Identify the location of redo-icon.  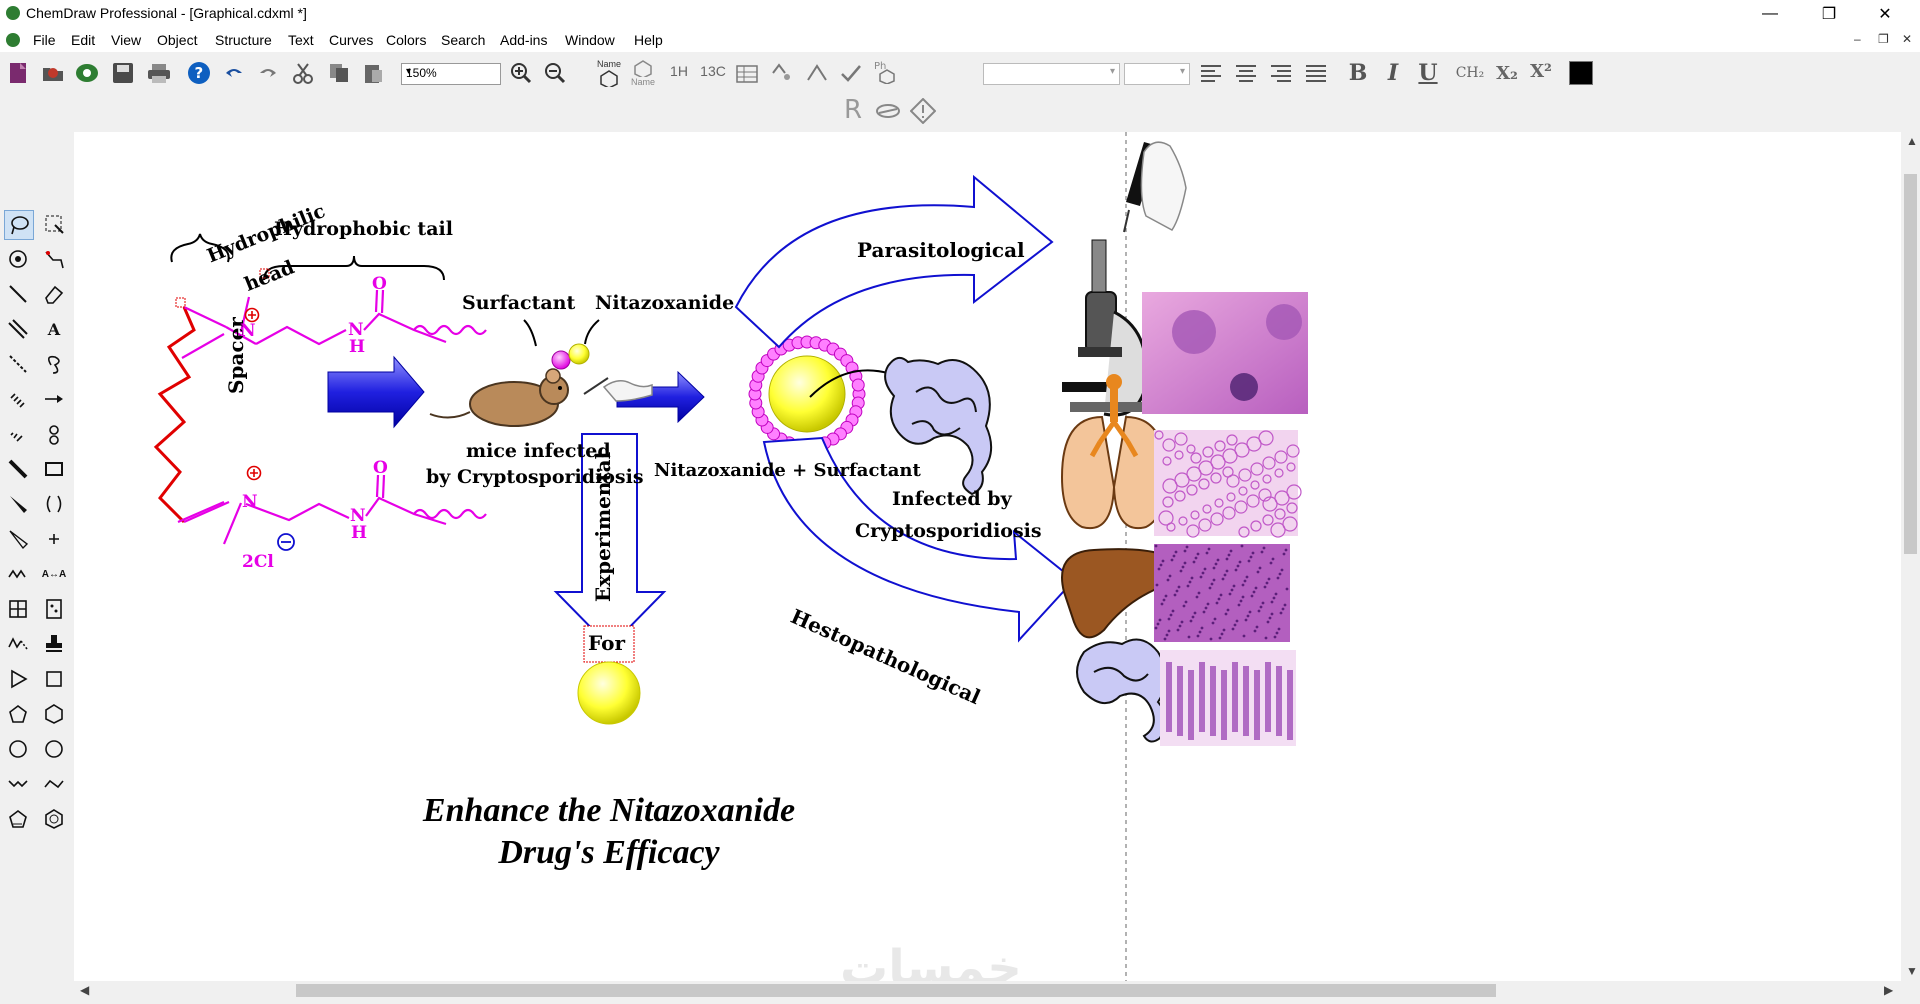
(269, 73).